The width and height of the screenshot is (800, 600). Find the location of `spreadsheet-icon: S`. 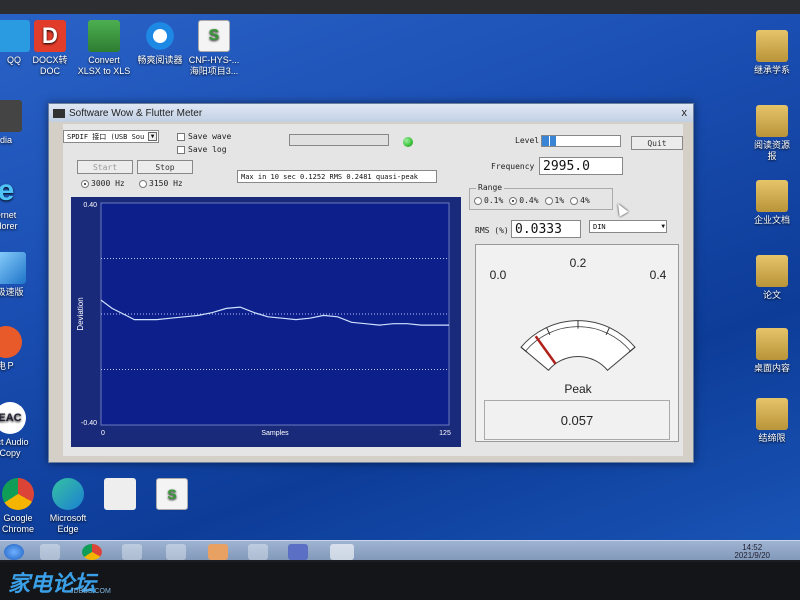

spreadsheet-icon: S is located at coordinates (172, 494).